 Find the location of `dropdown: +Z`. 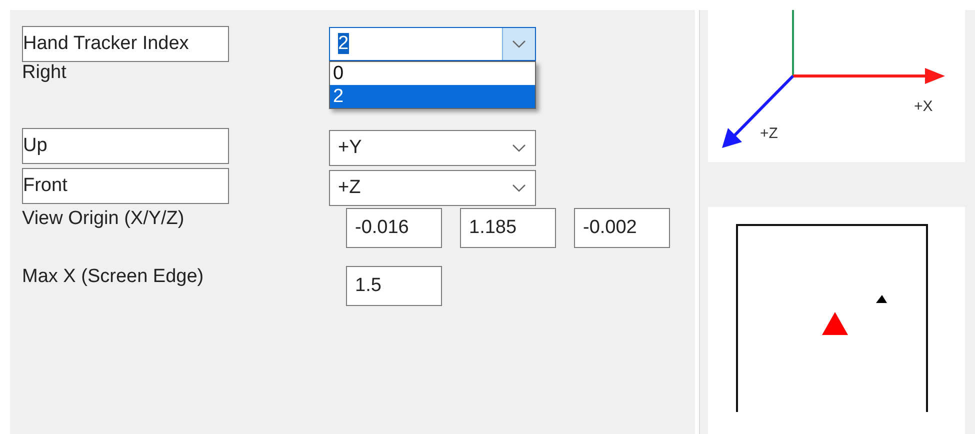

dropdown: +Z is located at coordinates (432, 188).